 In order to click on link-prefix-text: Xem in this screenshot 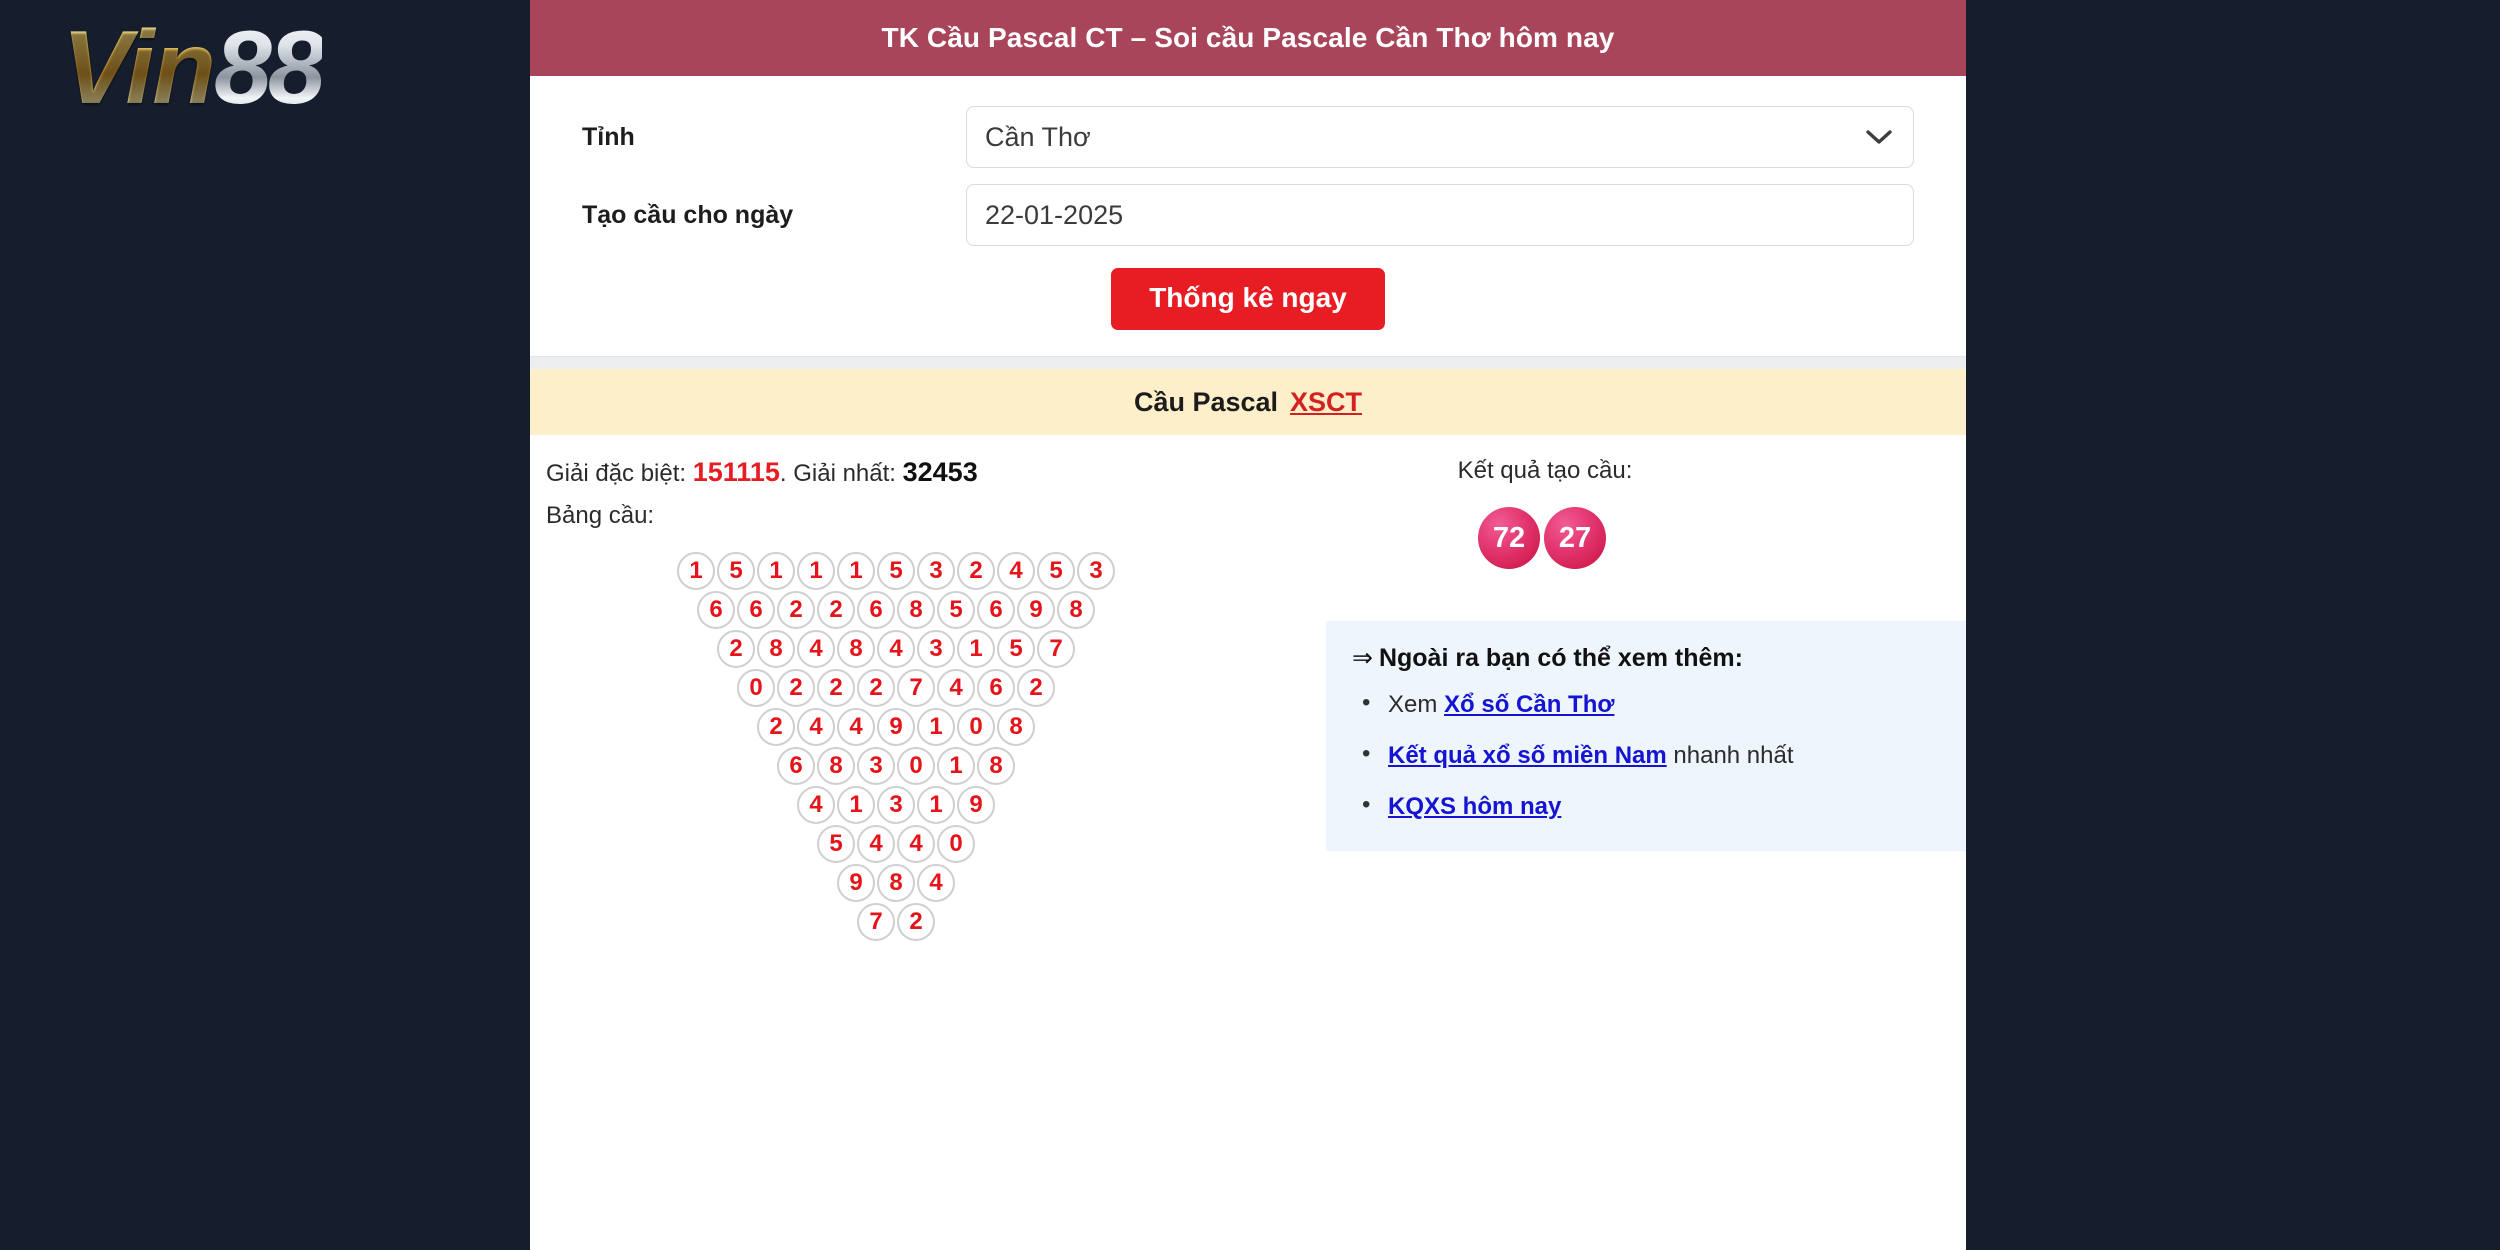, I will do `click(1416, 704)`.